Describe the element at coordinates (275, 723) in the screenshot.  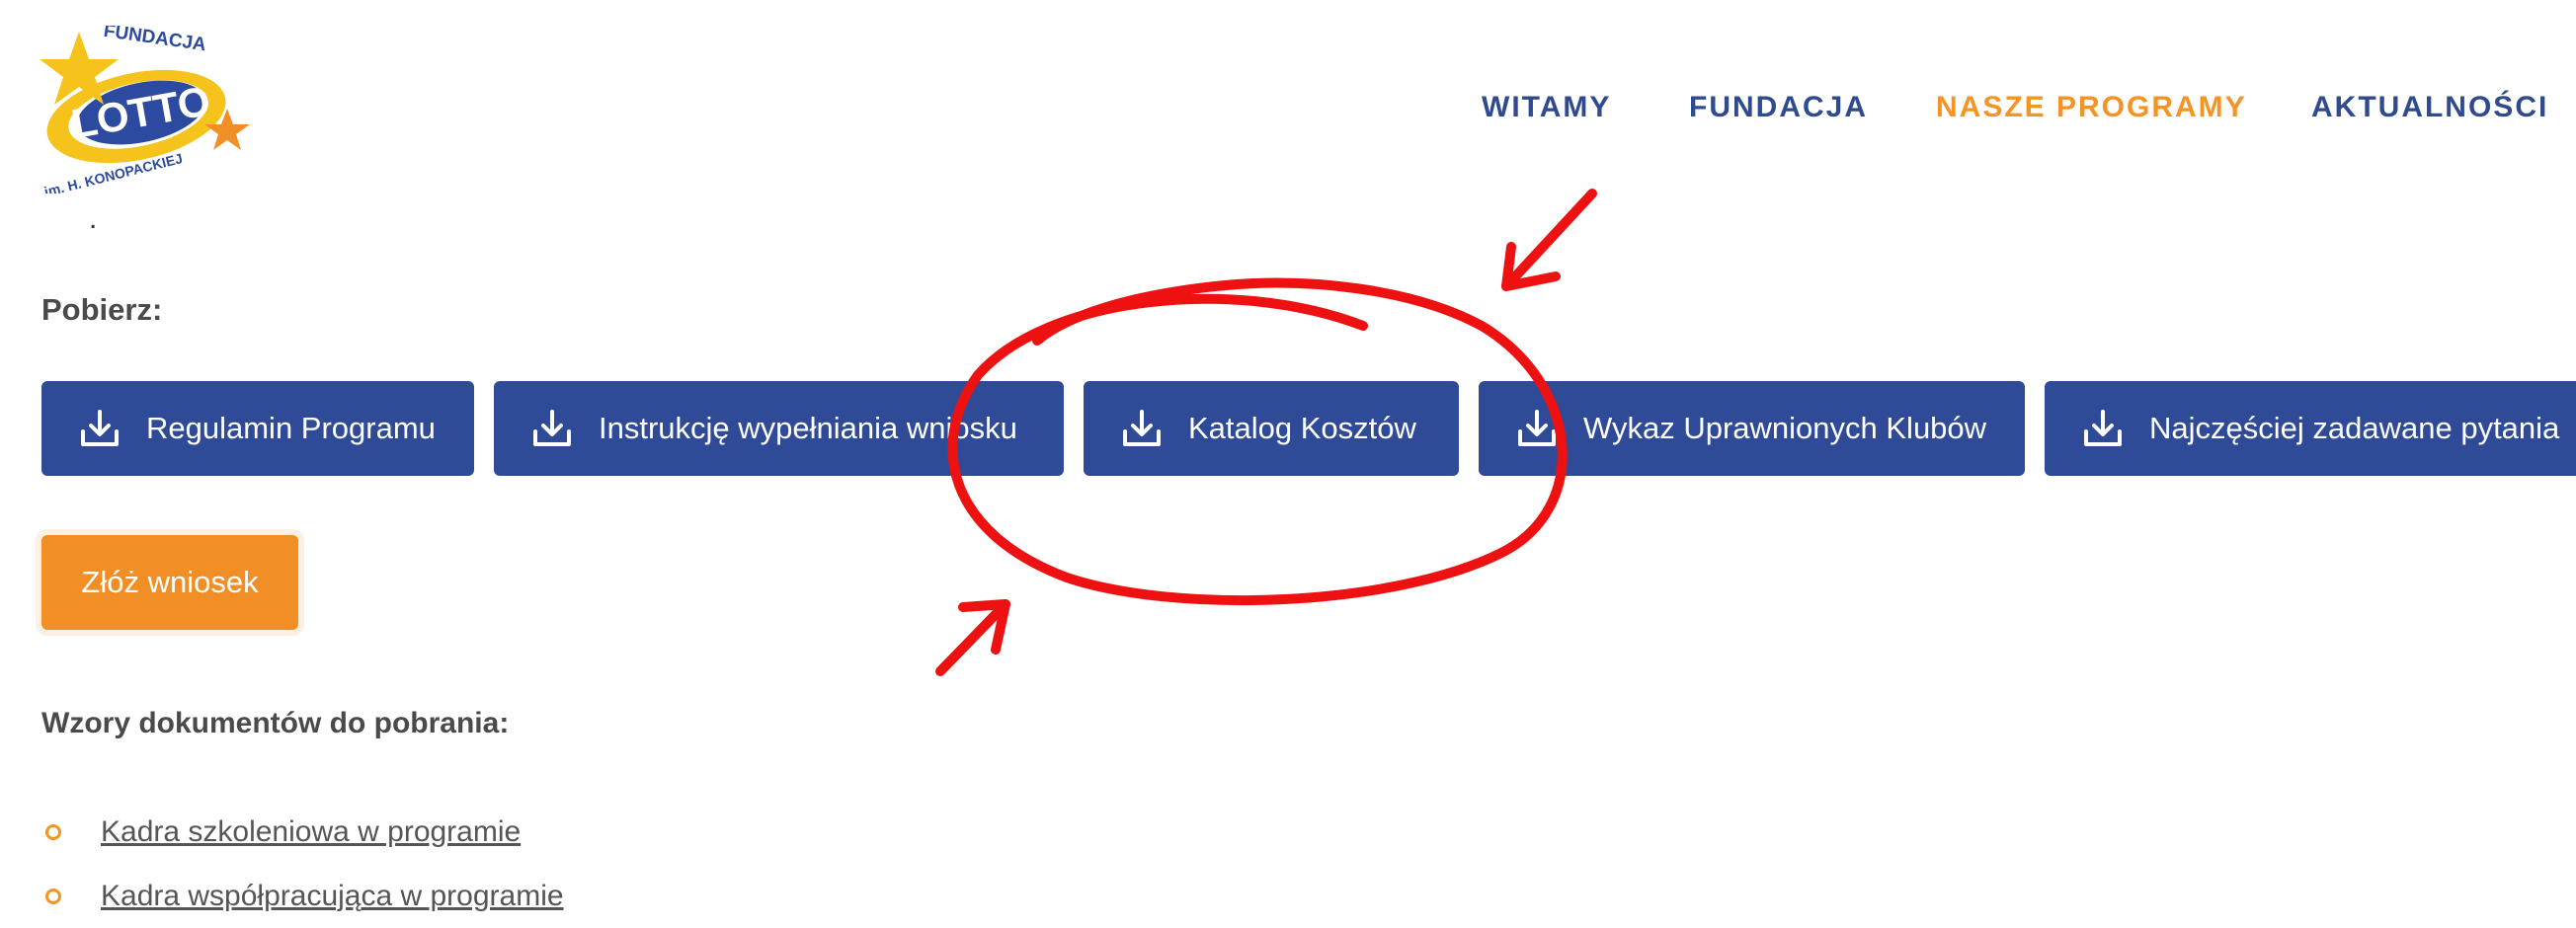
I see `templates-heading: Wzory dokumentów do pobrania:` at that location.